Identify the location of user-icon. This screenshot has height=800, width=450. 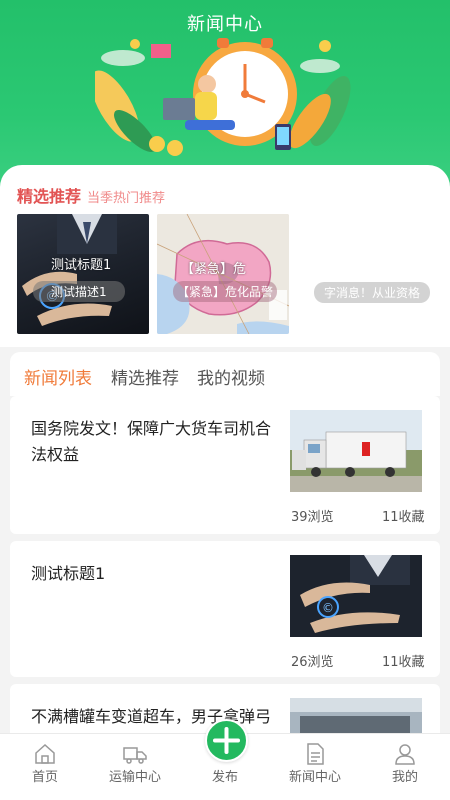
(405, 754).